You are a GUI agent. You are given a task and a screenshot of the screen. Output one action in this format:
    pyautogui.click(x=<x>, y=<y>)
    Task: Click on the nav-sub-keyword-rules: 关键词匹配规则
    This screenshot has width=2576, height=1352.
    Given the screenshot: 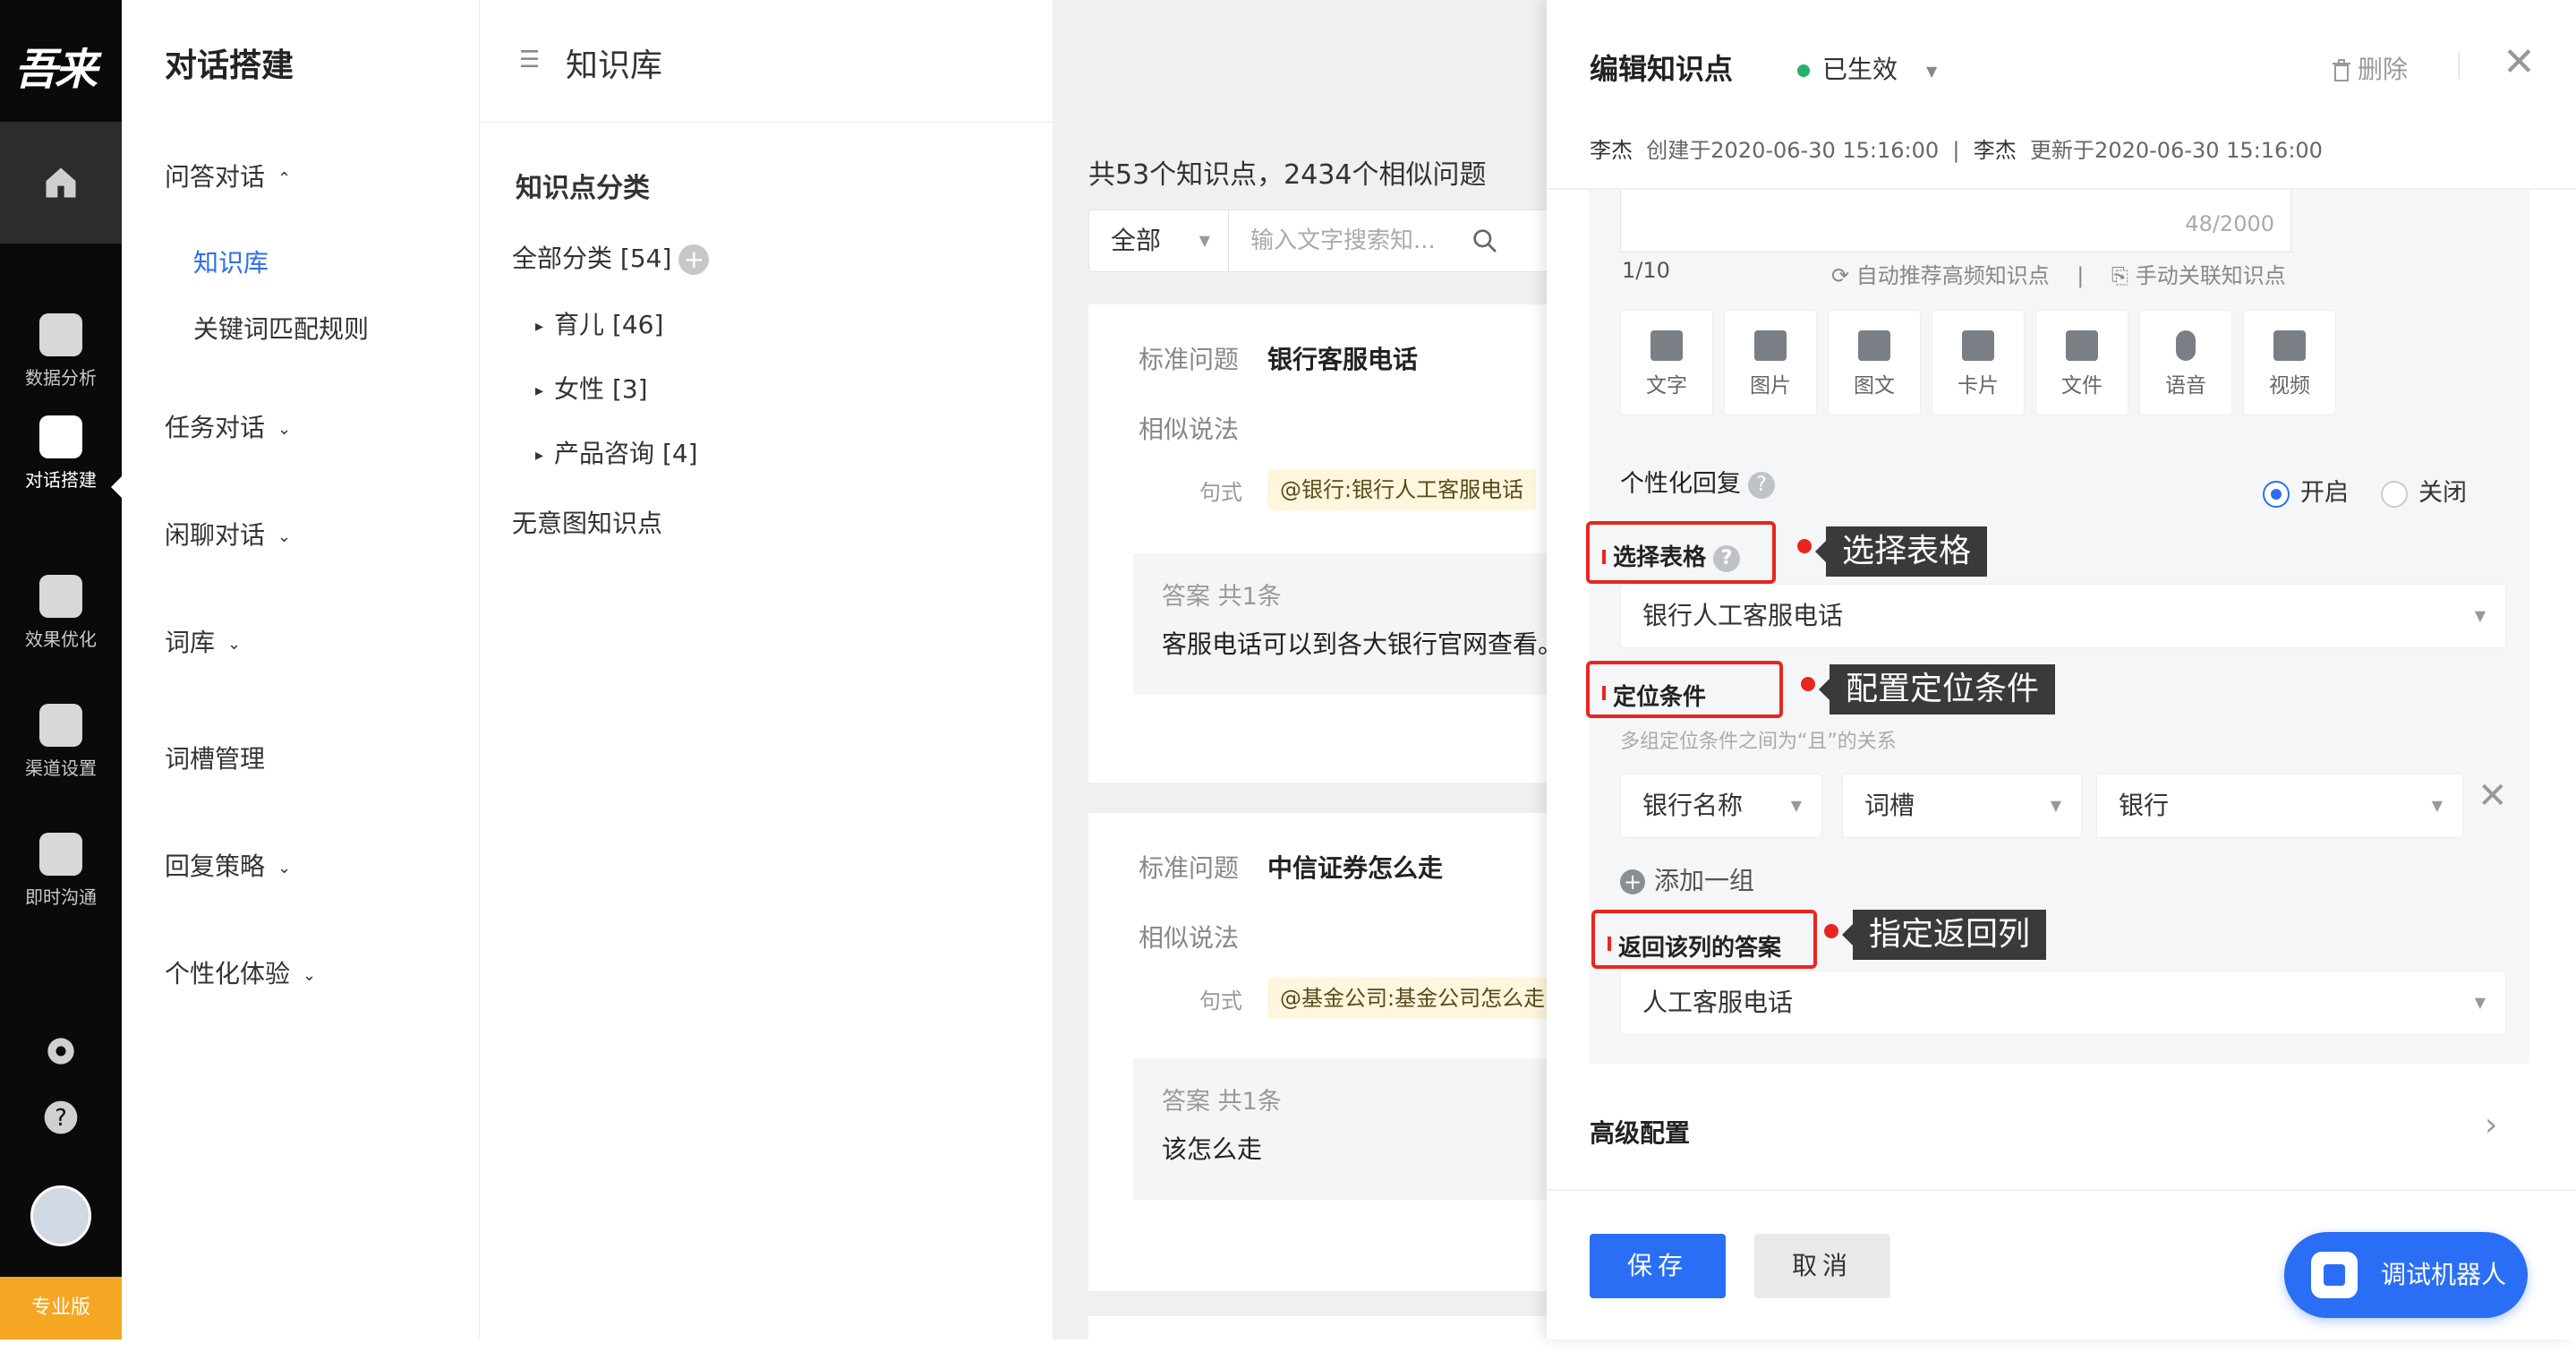 What is the action you would take?
    pyautogui.click(x=281, y=328)
    